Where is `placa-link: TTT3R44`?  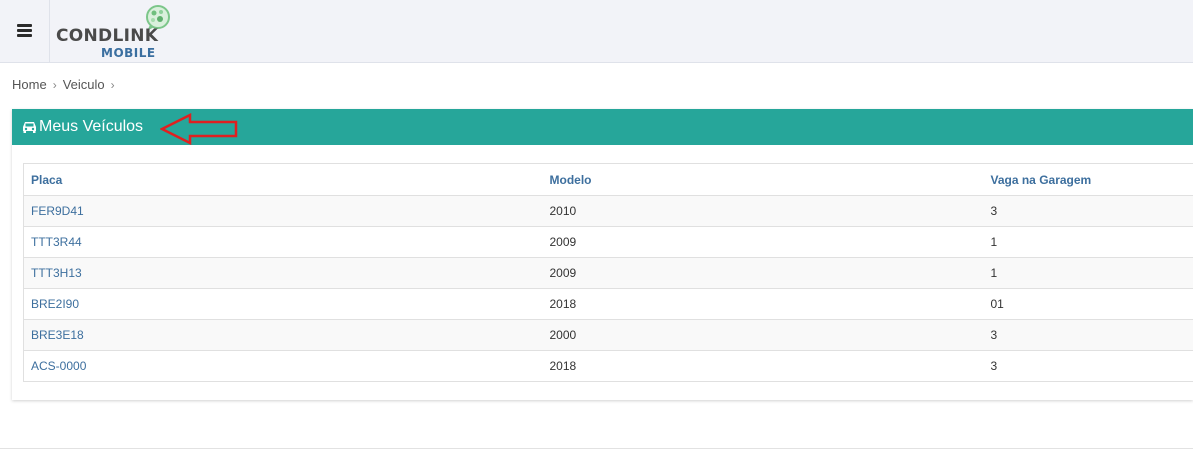
placa-link: TTT3R44 is located at coordinates (56, 242).